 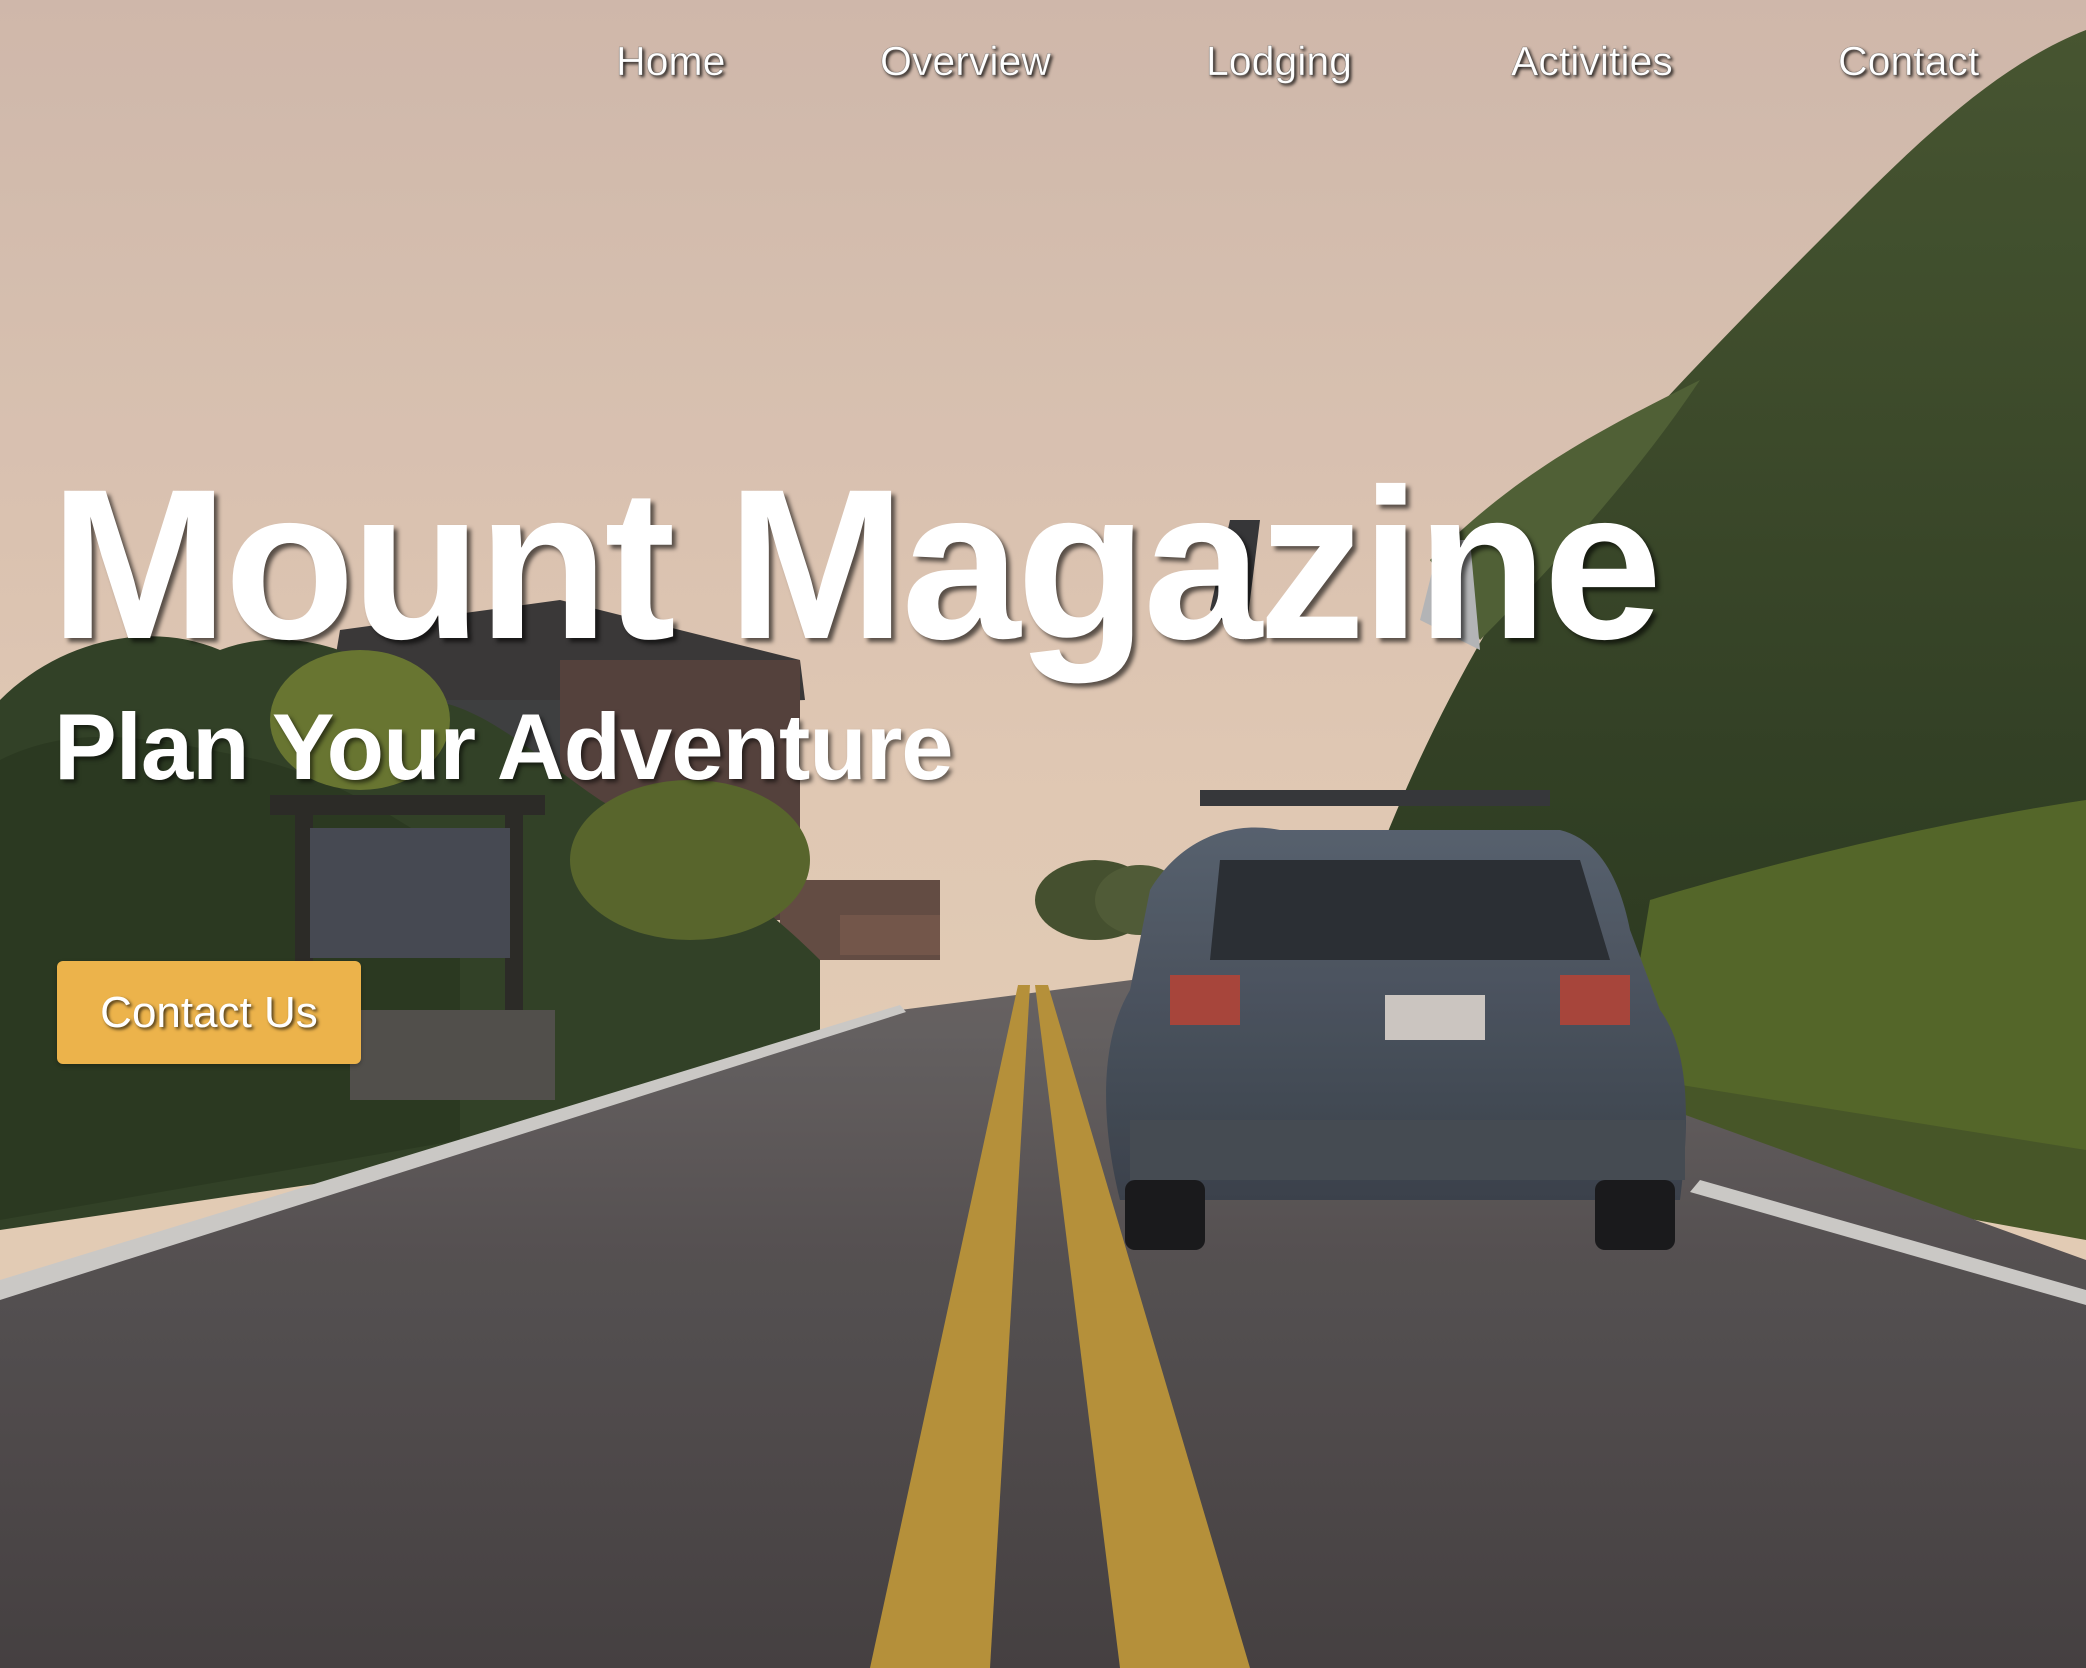 I want to click on hero-title: Mount Magazine, so click(x=856, y=564).